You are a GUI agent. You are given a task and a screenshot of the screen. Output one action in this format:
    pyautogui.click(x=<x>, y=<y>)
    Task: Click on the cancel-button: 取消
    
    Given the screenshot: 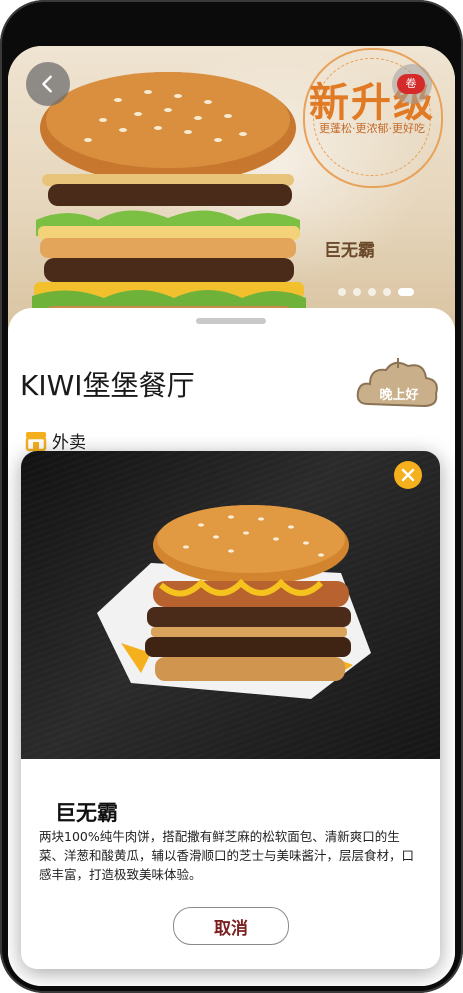 What is the action you would take?
    pyautogui.click(x=231, y=926)
    